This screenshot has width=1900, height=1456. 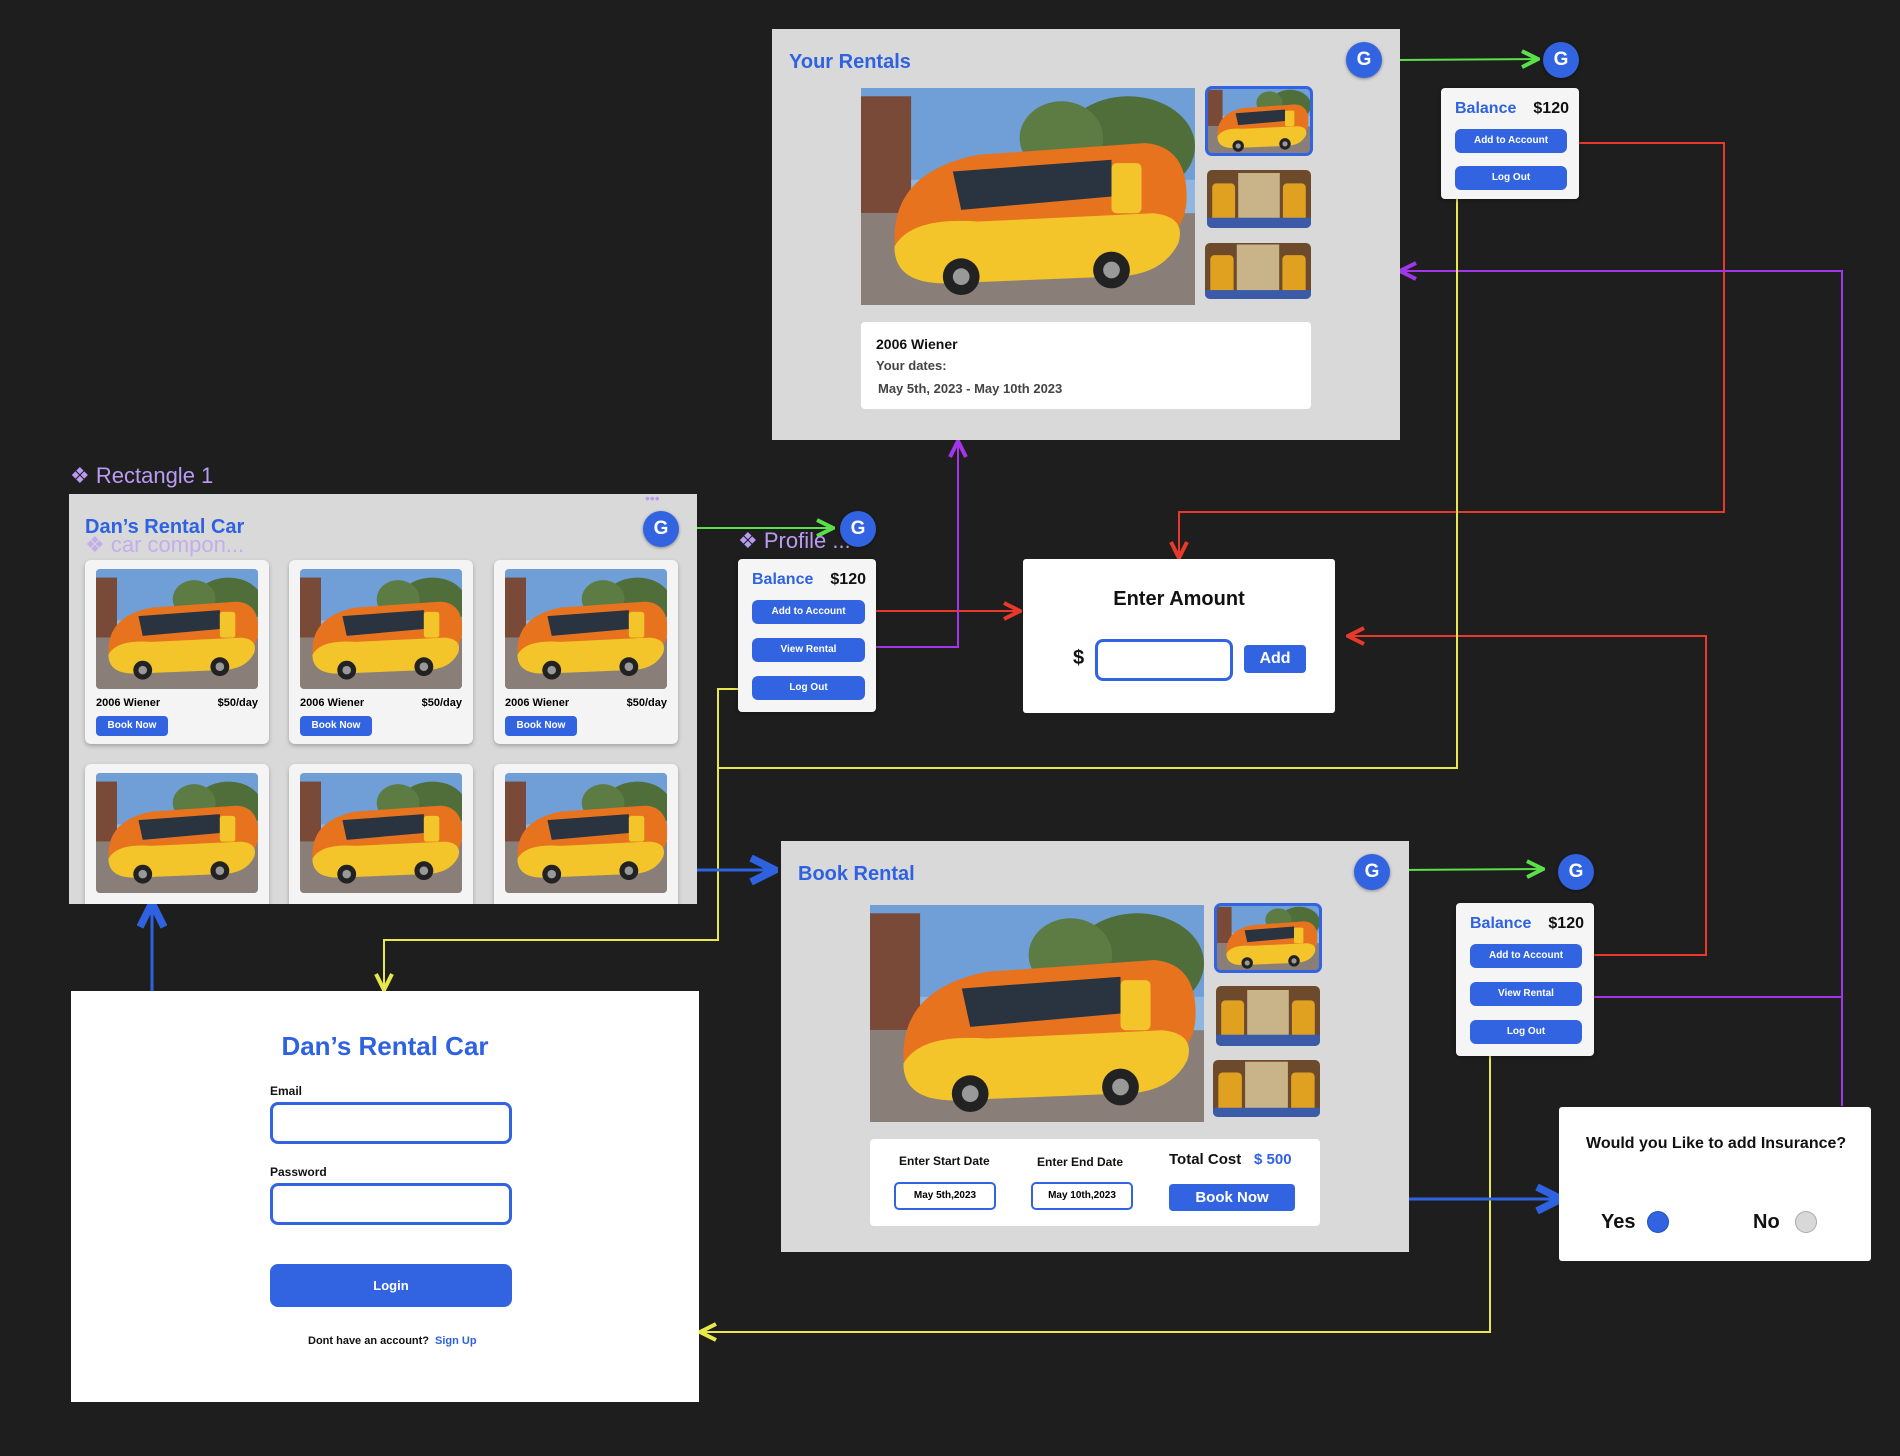 What do you see at coordinates (385, 1046) in the screenshot?
I see `login-title: Dan’s Rental Car` at bounding box center [385, 1046].